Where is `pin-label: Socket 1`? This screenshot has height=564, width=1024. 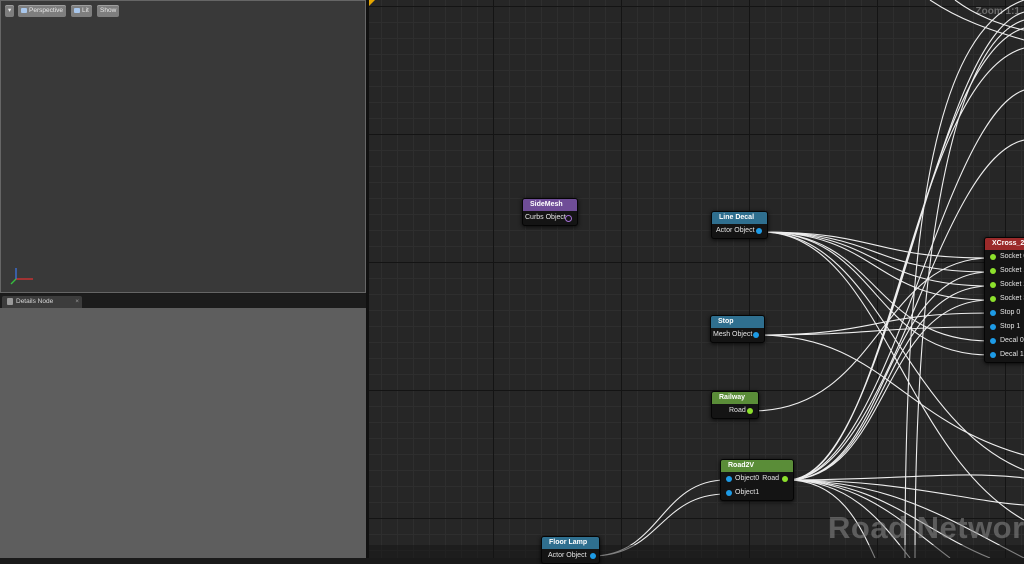
pin-label: Socket 1 is located at coordinates (1012, 270).